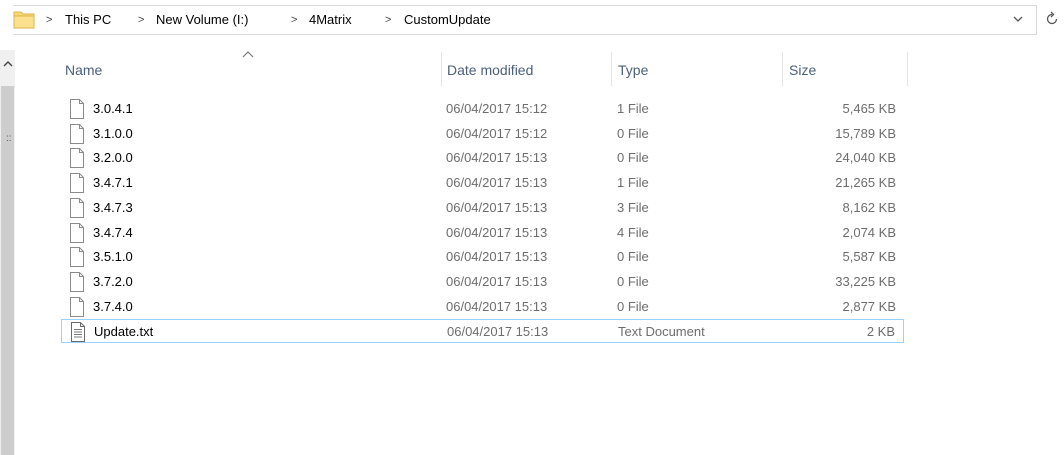 Image resolution: width=1064 pixels, height=455 pixels. What do you see at coordinates (845, 70) in the screenshot?
I see `column-header-size: Size` at bounding box center [845, 70].